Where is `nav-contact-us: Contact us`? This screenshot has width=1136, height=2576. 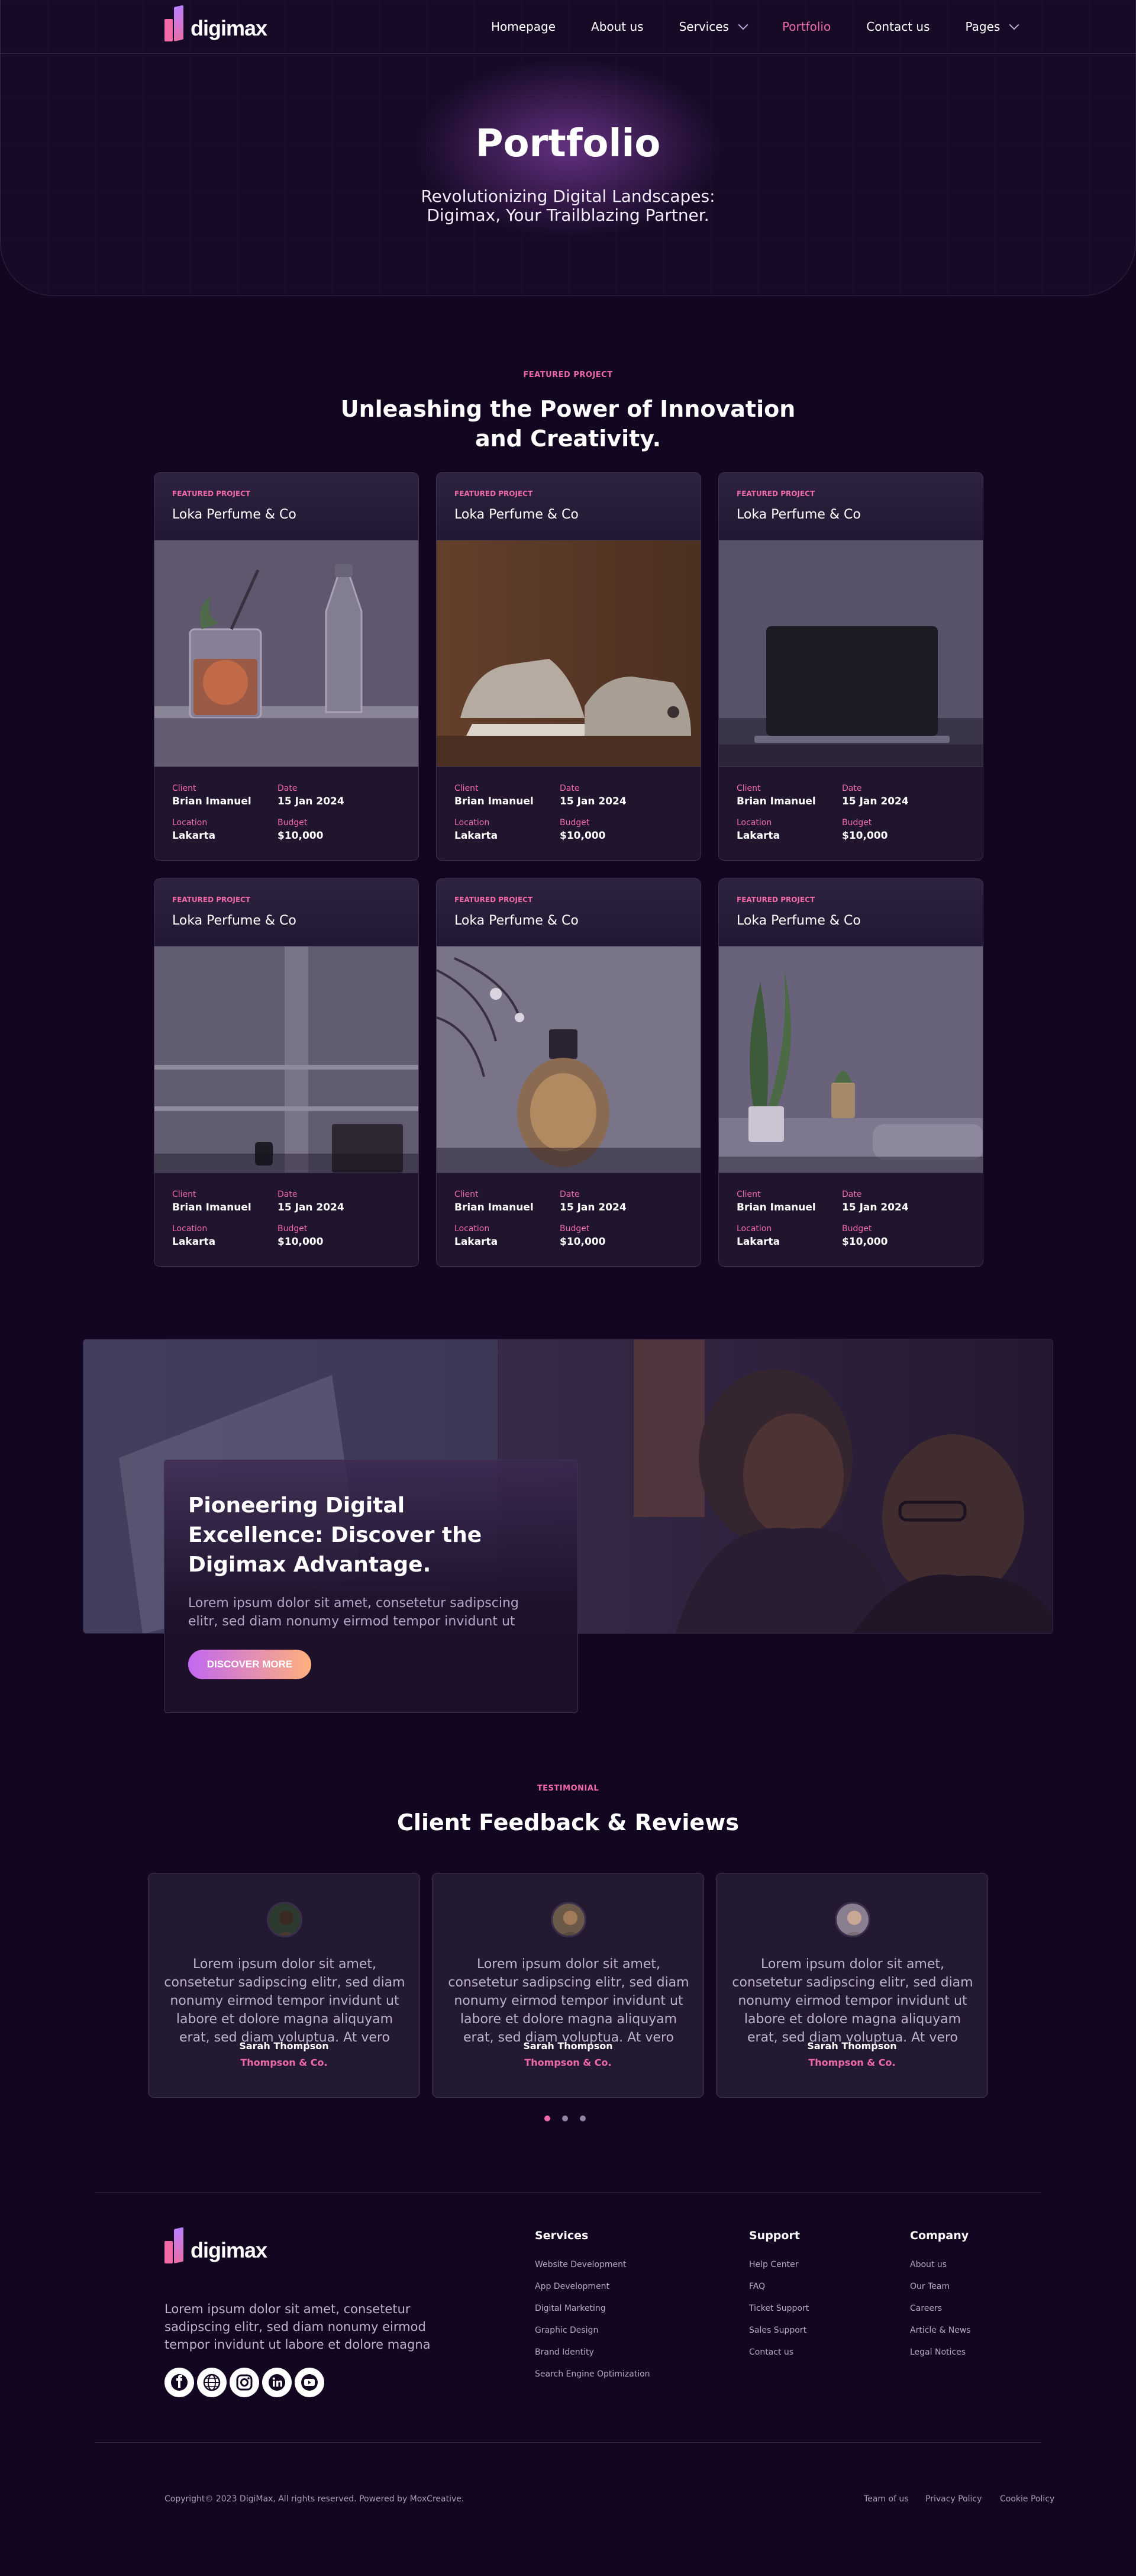
nav-contact-us: Contact us is located at coordinates (898, 27).